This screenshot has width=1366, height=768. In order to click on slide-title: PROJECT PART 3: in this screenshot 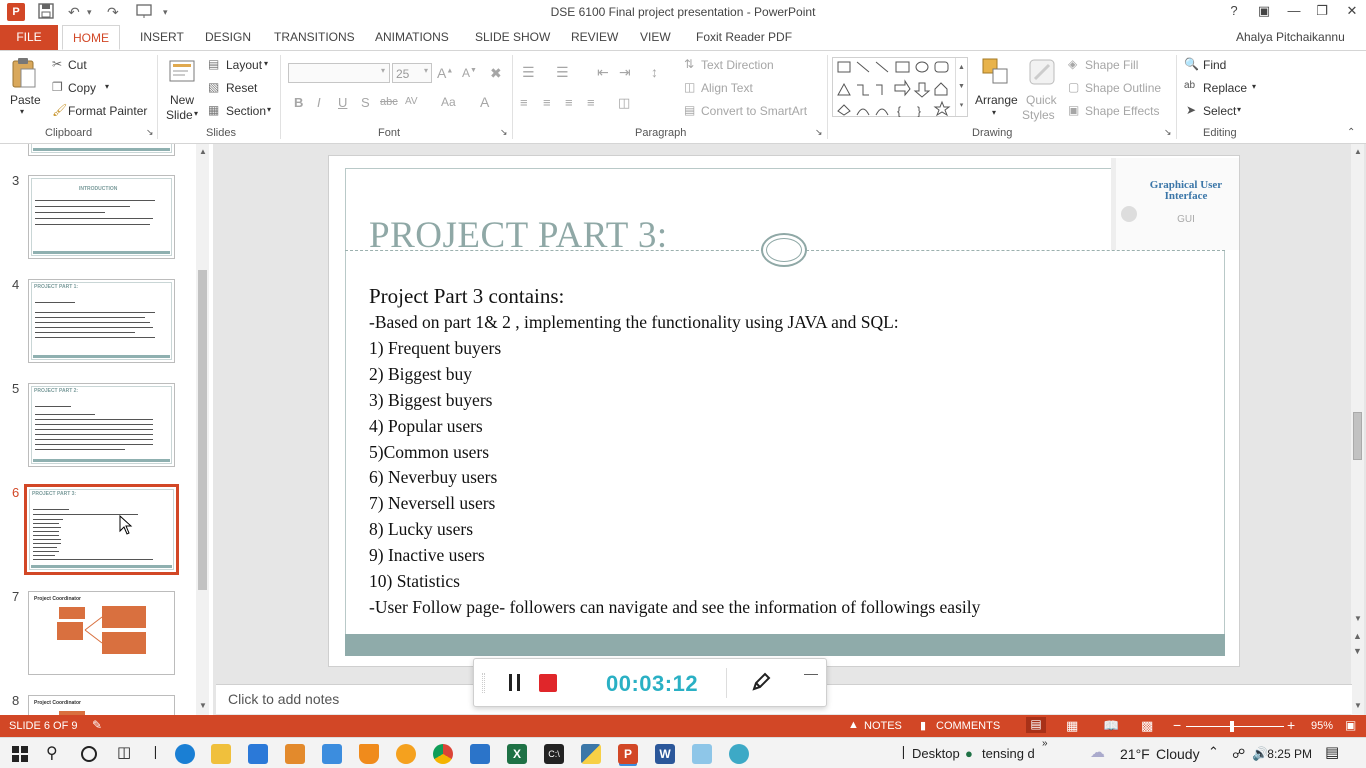, I will do `click(518, 235)`.